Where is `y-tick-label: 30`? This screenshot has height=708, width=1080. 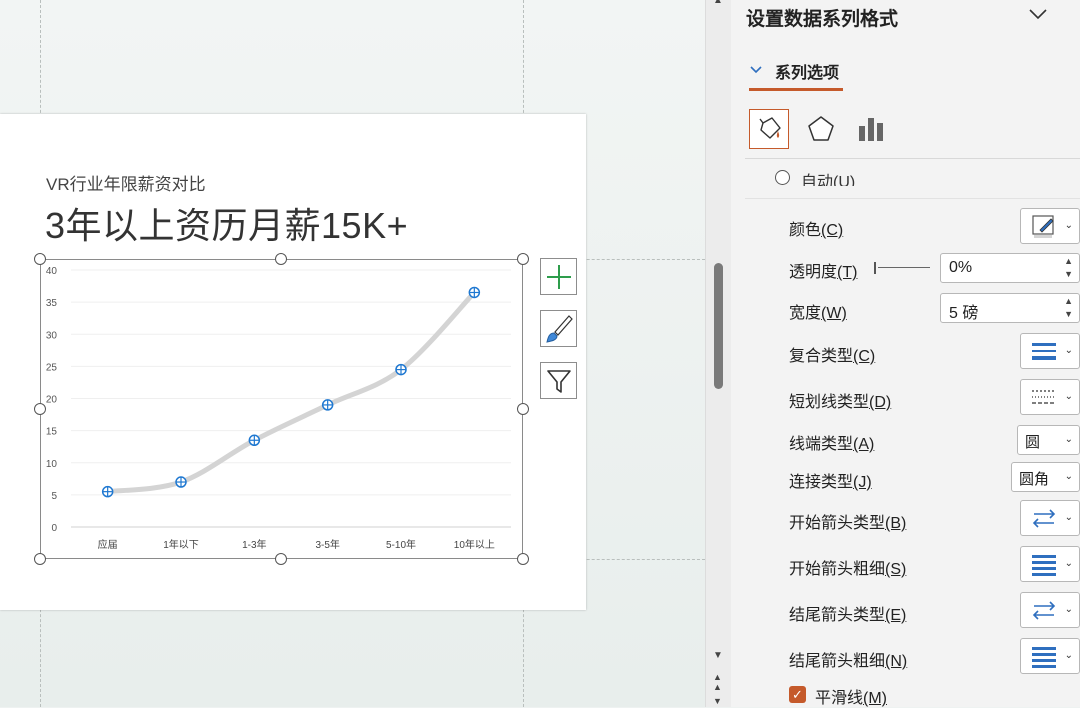
y-tick-label: 30 is located at coordinates (52, 335).